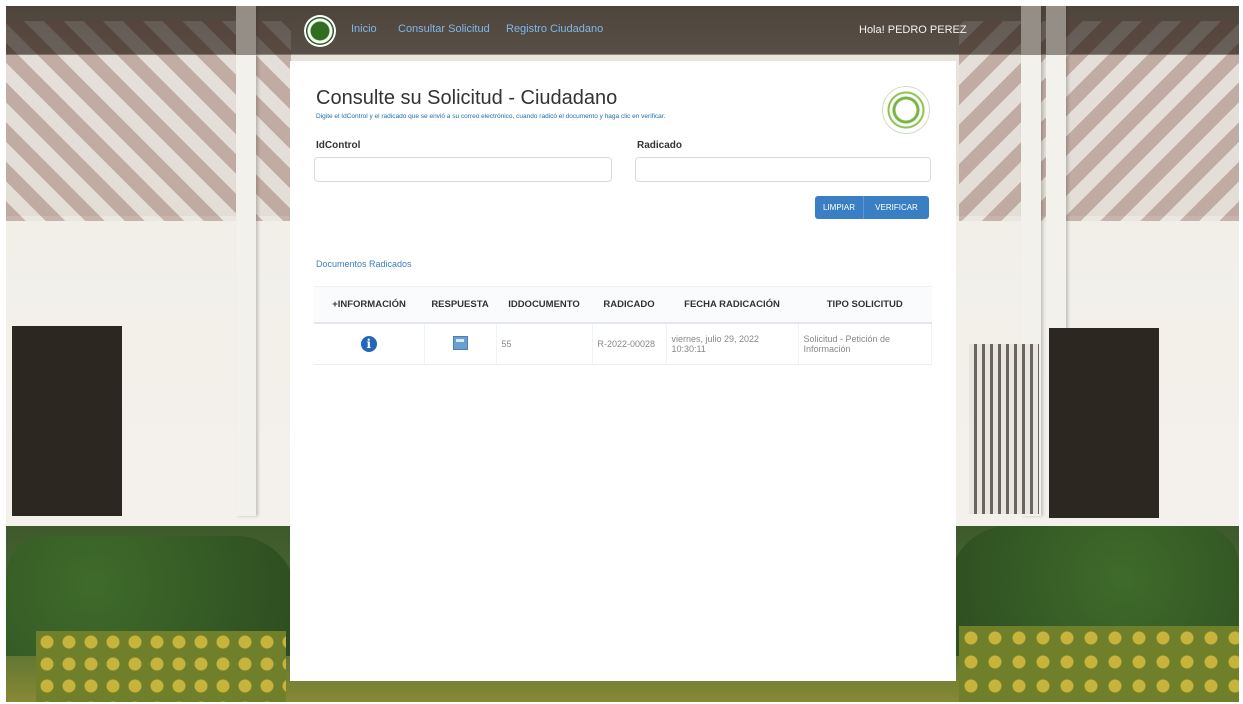  What do you see at coordinates (338, 145) in the screenshot?
I see `idcontrol-label: IdControl` at bounding box center [338, 145].